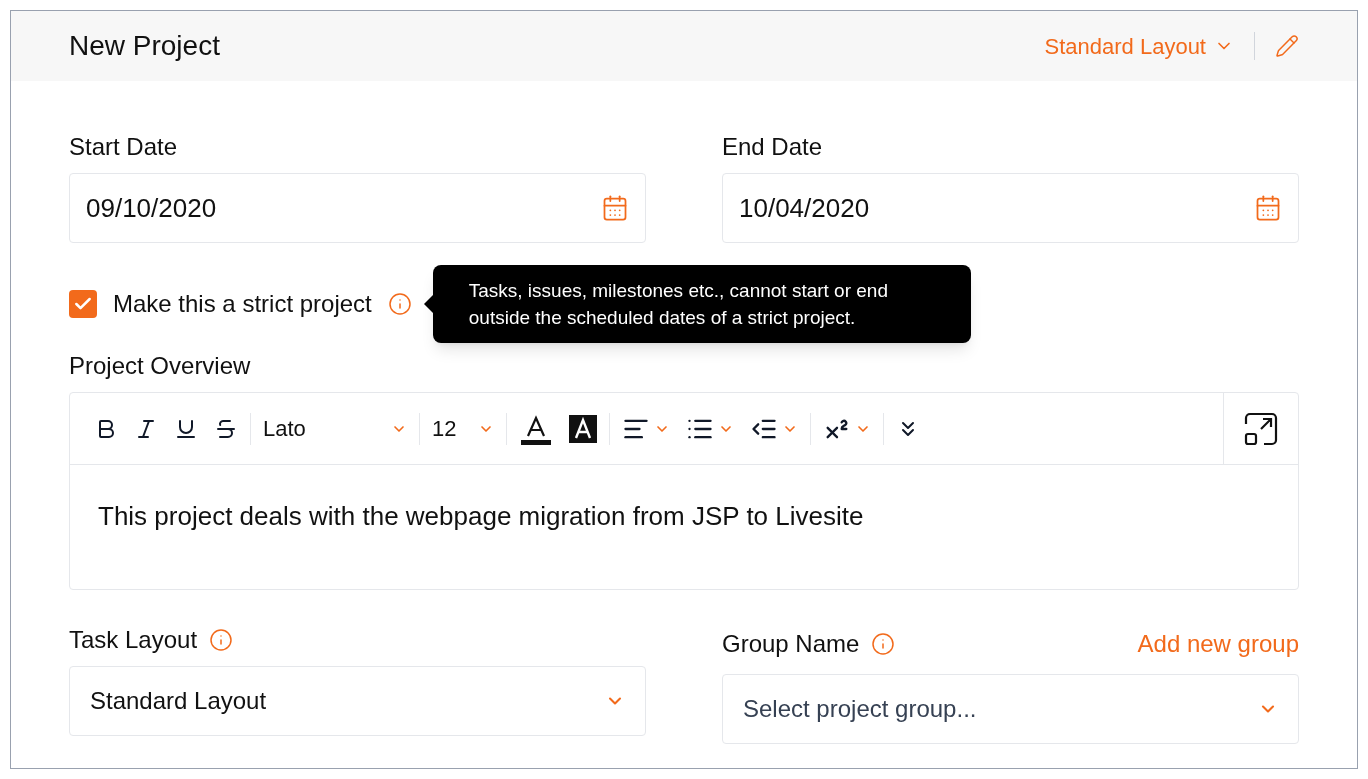  What do you see at coordinates (773, 147) in the screenshot?
I see `field-label: End Date` at bounding box center [773, 147].